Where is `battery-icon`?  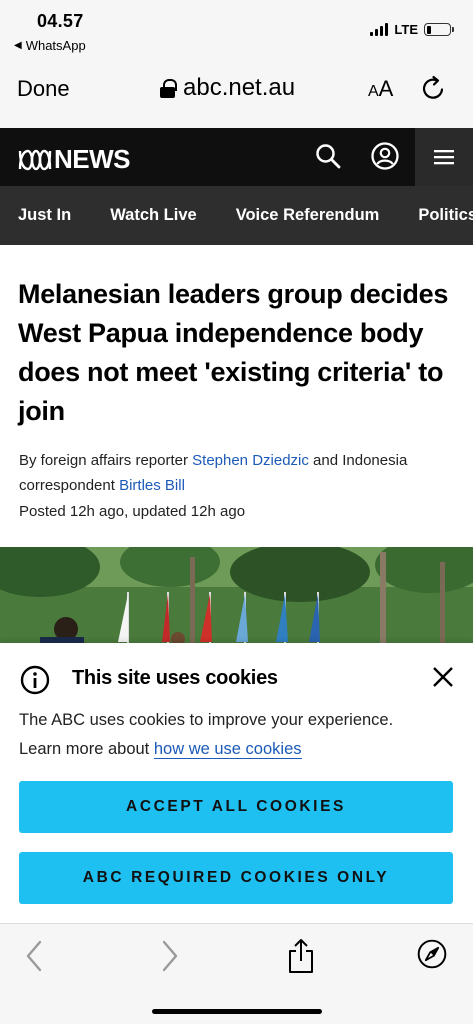 battery-icon is located at coordinates (439, 29).